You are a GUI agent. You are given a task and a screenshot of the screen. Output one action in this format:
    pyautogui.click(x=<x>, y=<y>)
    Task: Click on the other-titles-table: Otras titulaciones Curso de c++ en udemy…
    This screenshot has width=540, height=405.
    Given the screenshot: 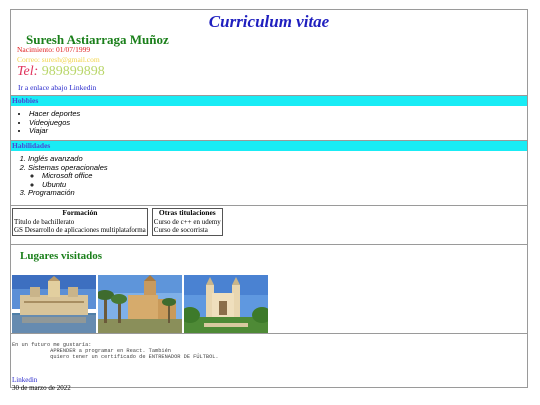 What is the action you would take?
    pyautogui.click(x=187, y=222)
    